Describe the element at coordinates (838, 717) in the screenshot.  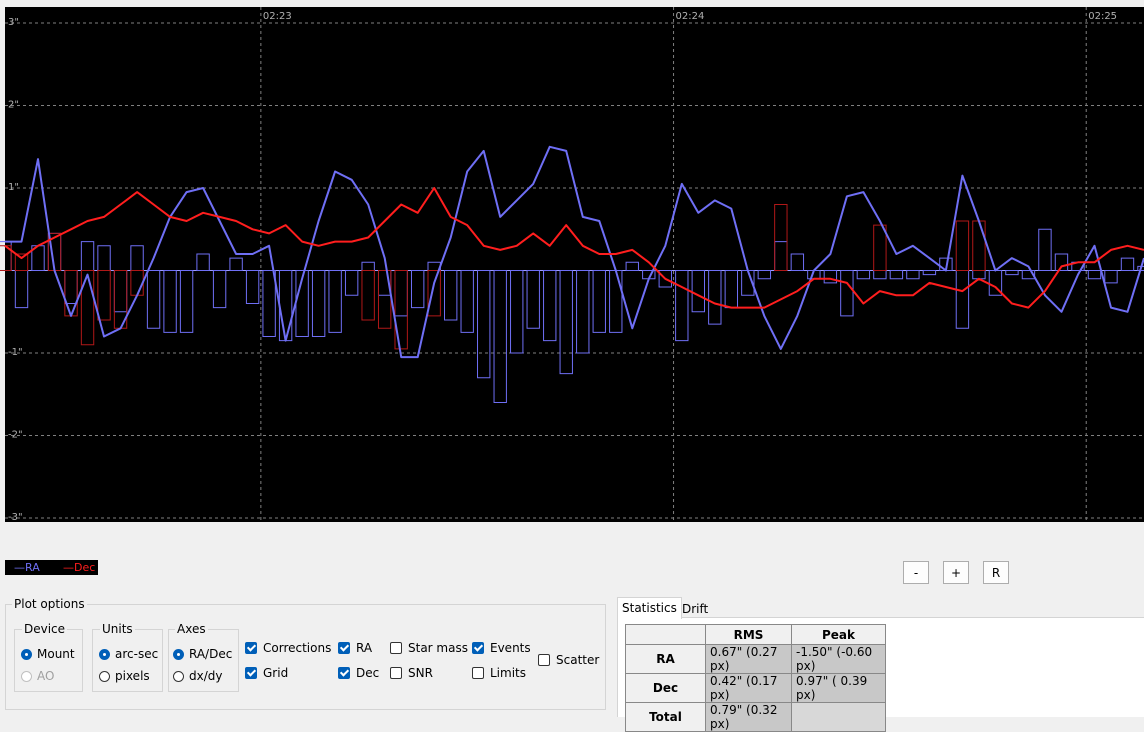
I see `stats-peak-cell` at that location.